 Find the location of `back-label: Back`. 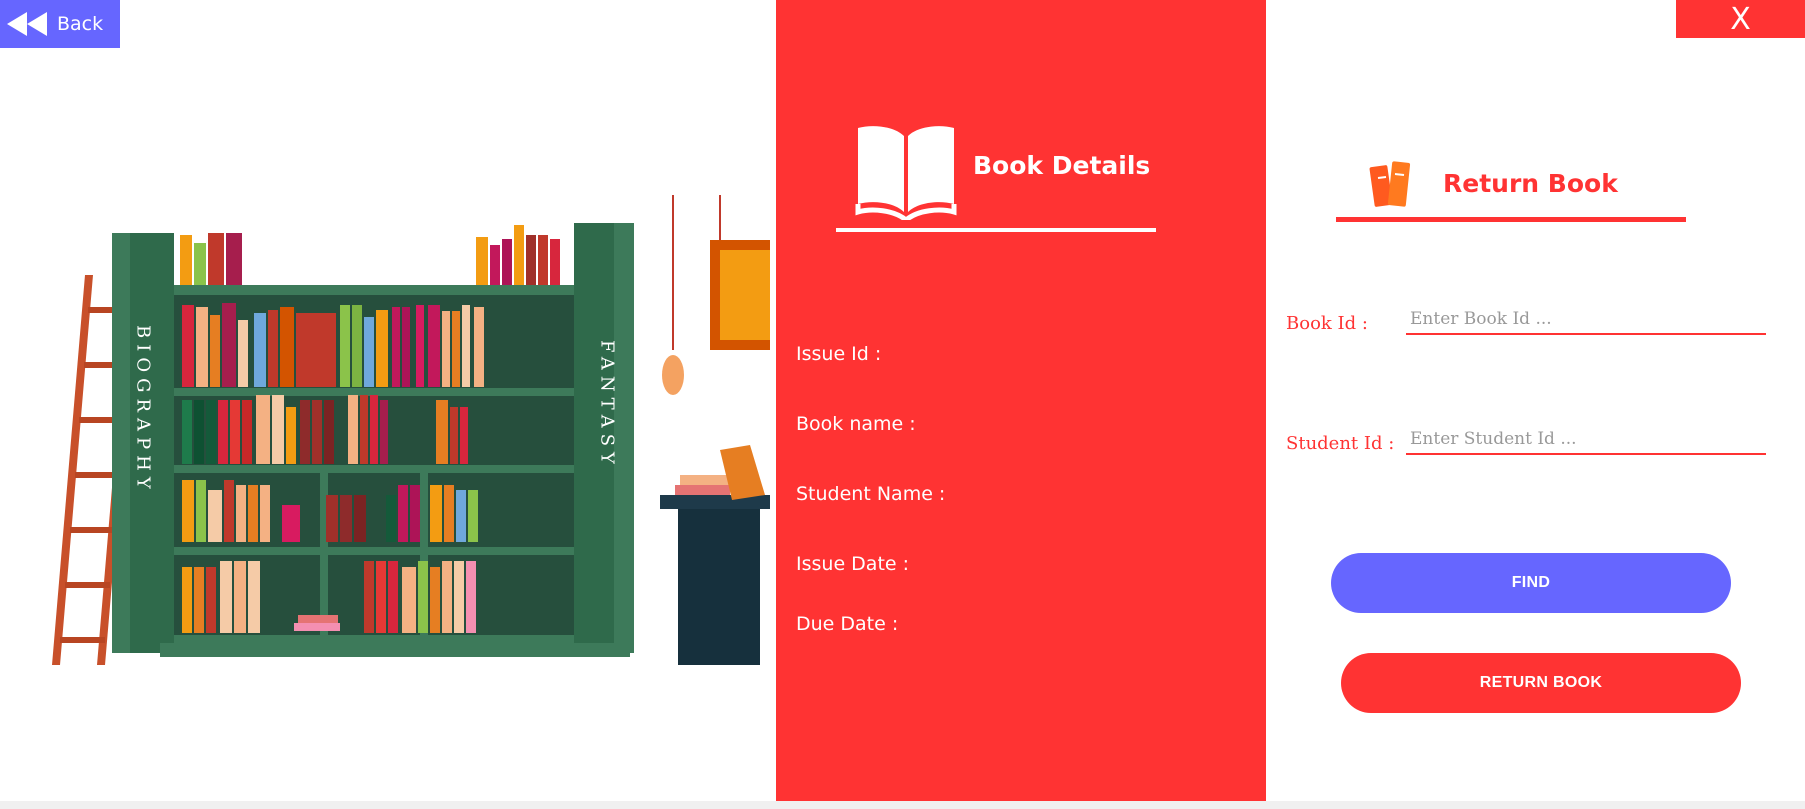

back-label: Back is located at coordinates (80, 24).